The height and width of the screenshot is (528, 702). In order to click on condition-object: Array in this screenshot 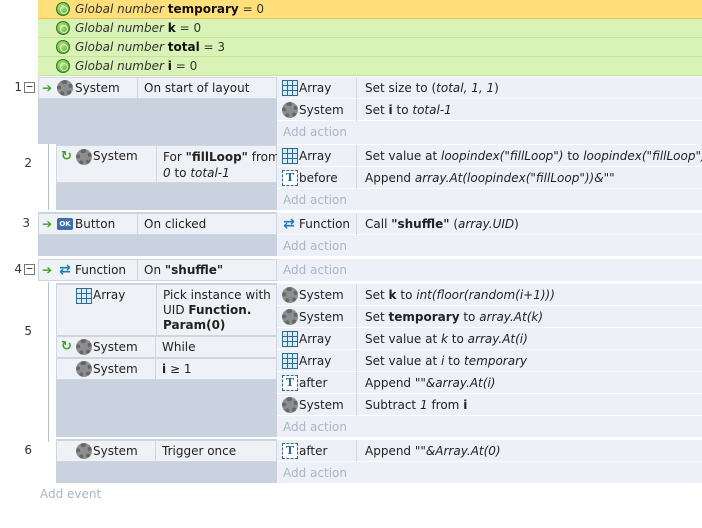, I will do `click(109, 295)`.